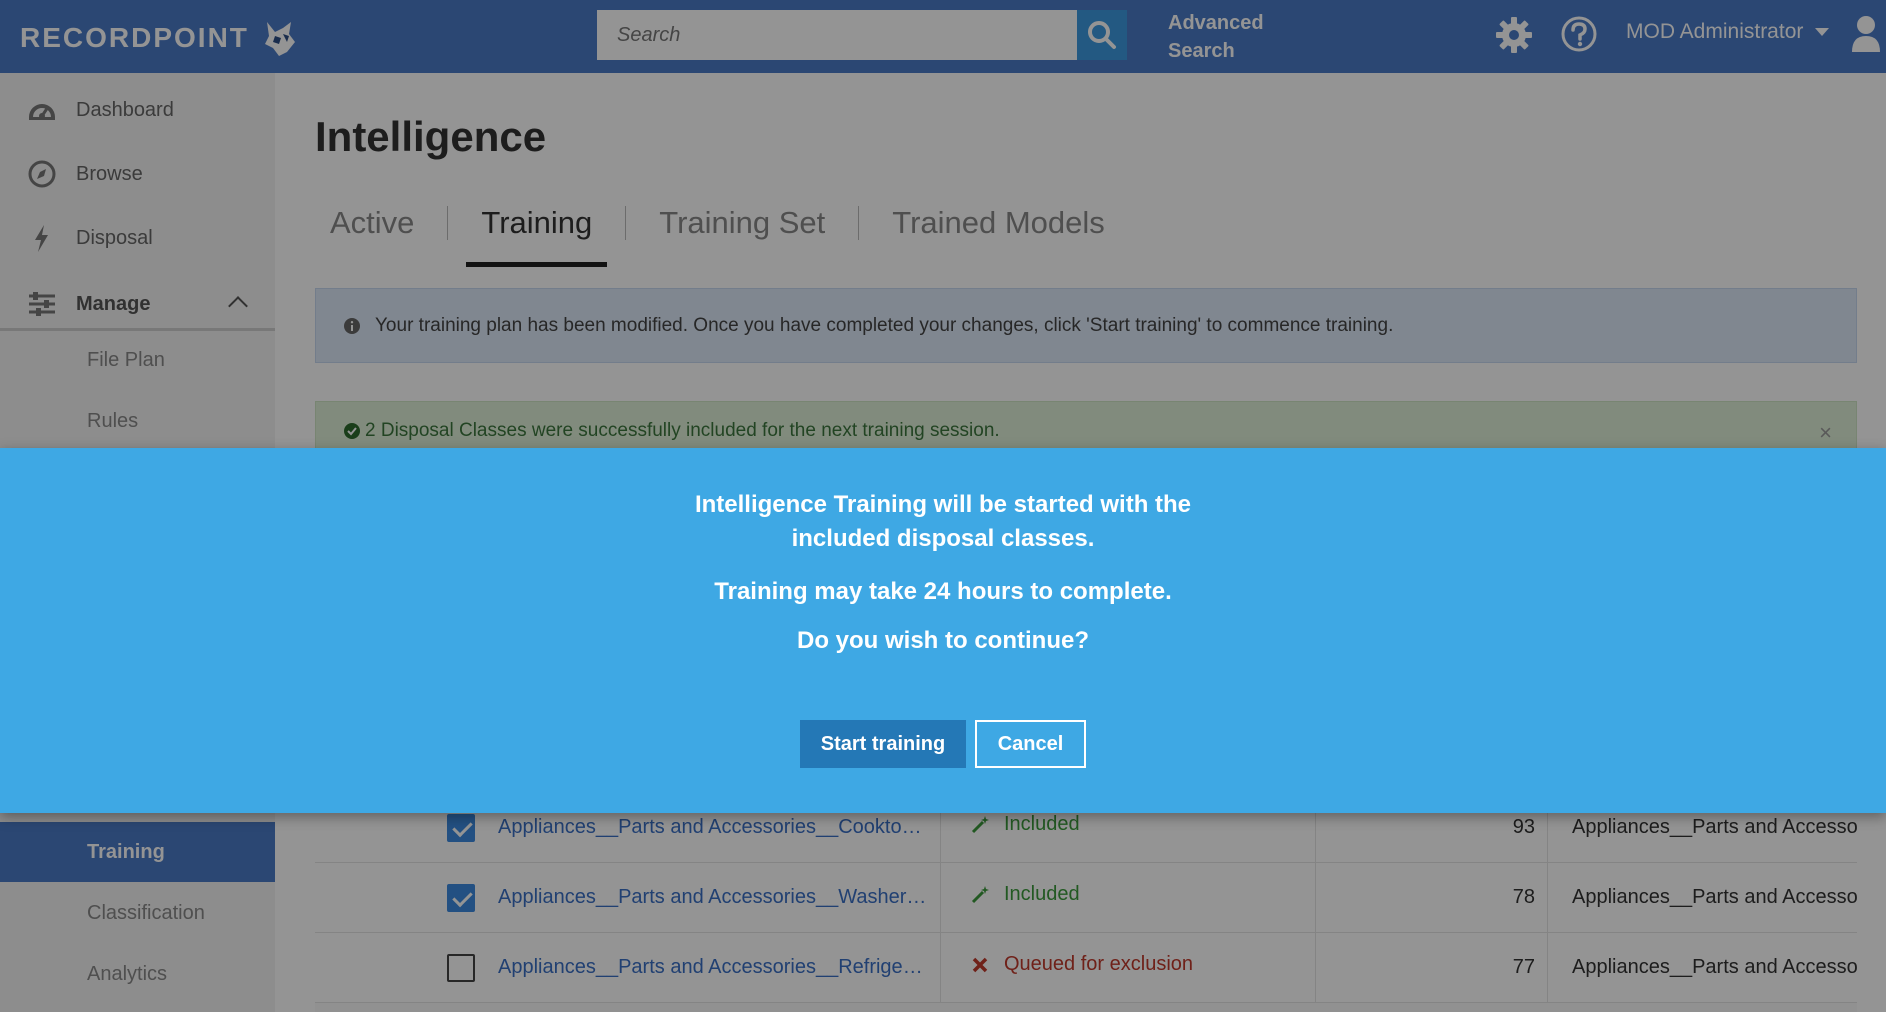  Describe the element at coordinates (943, 538) in the screenshot. I see `dialog-message-line2: included disposal classes.` at that location.